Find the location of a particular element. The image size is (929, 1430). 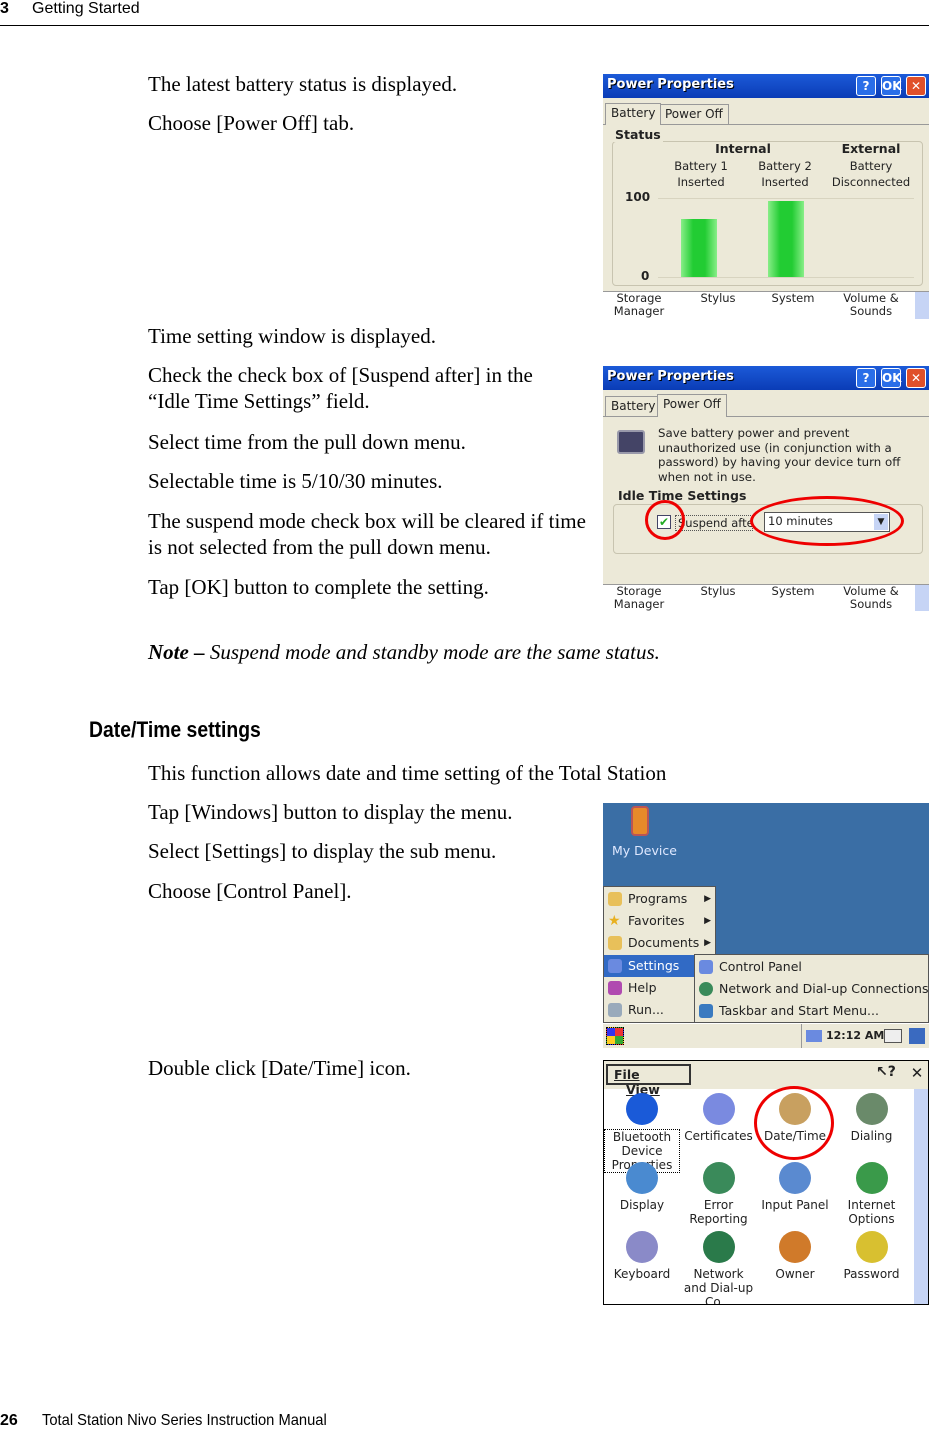

control-panel-item: Dialing is located at coordinates (872, 1118).